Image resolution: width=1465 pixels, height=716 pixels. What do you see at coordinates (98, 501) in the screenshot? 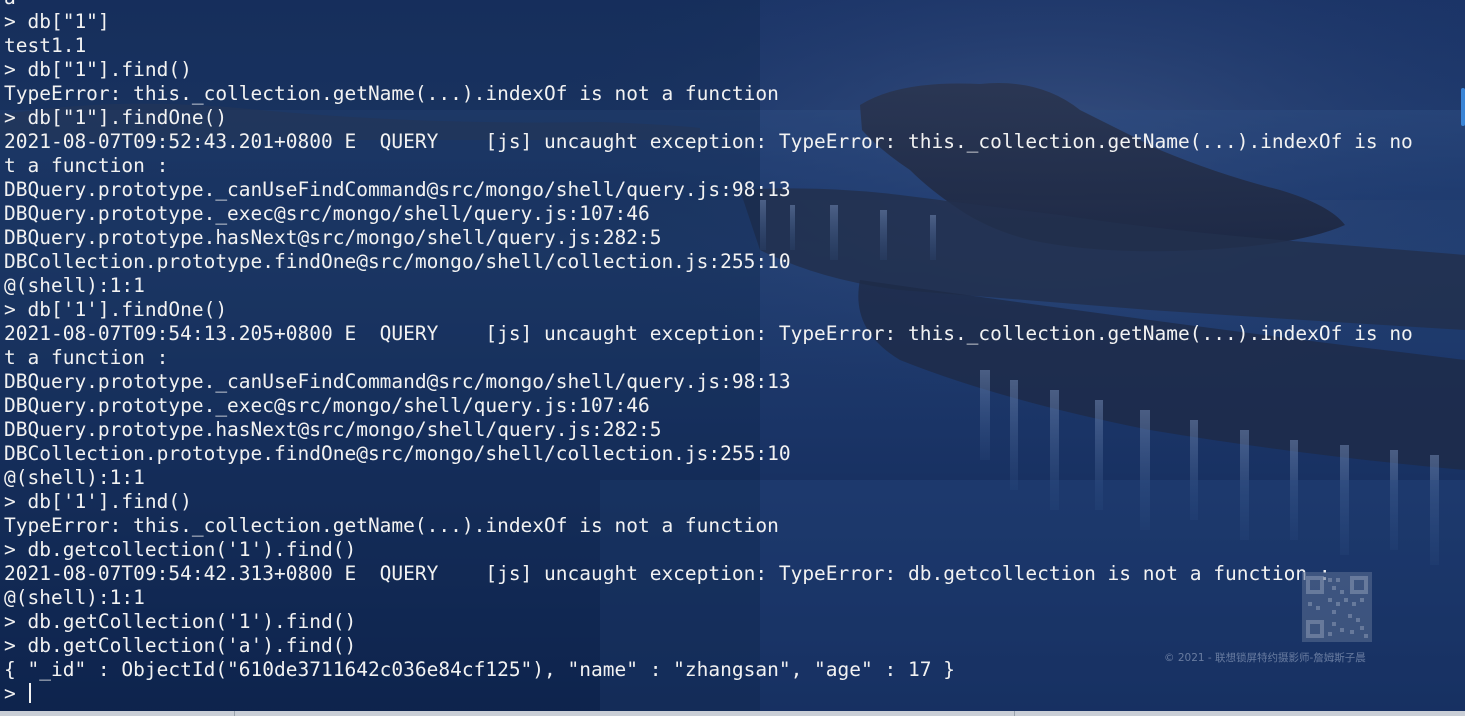
I see `console-line: > db['1'].find()` at bounding box center [98, 501].